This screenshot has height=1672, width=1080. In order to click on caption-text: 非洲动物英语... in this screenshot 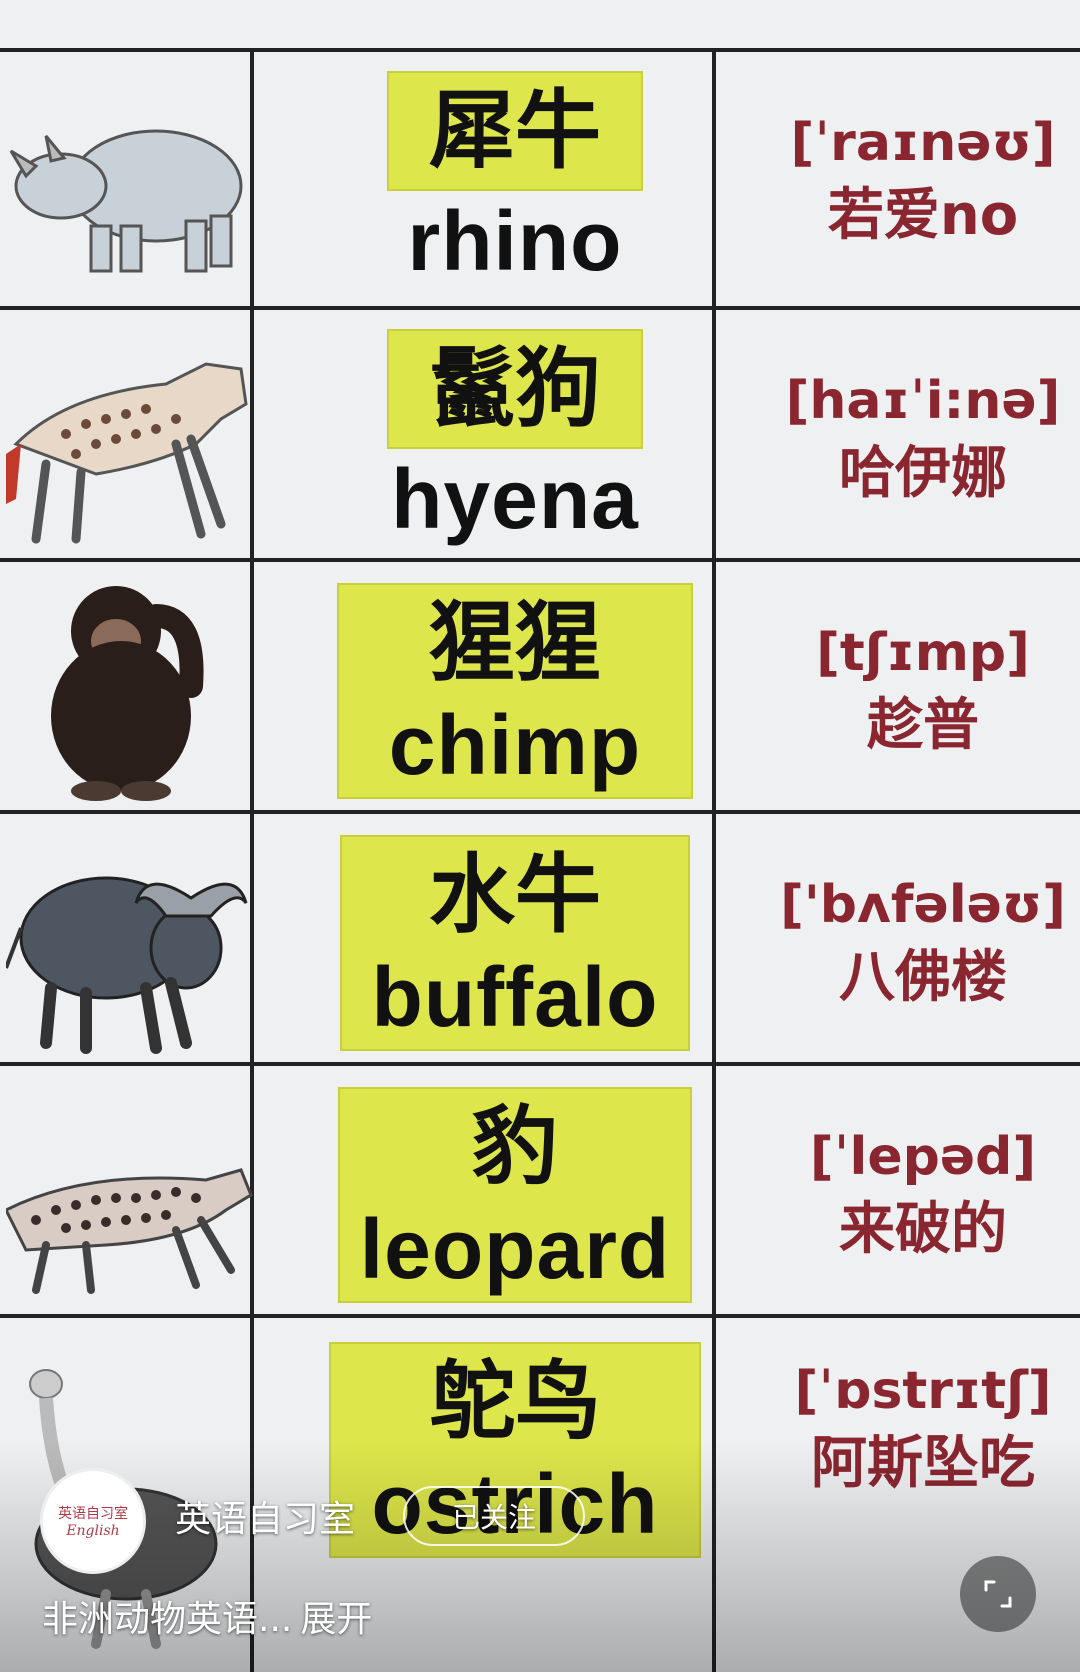, I will do `click(167, 1619)`.